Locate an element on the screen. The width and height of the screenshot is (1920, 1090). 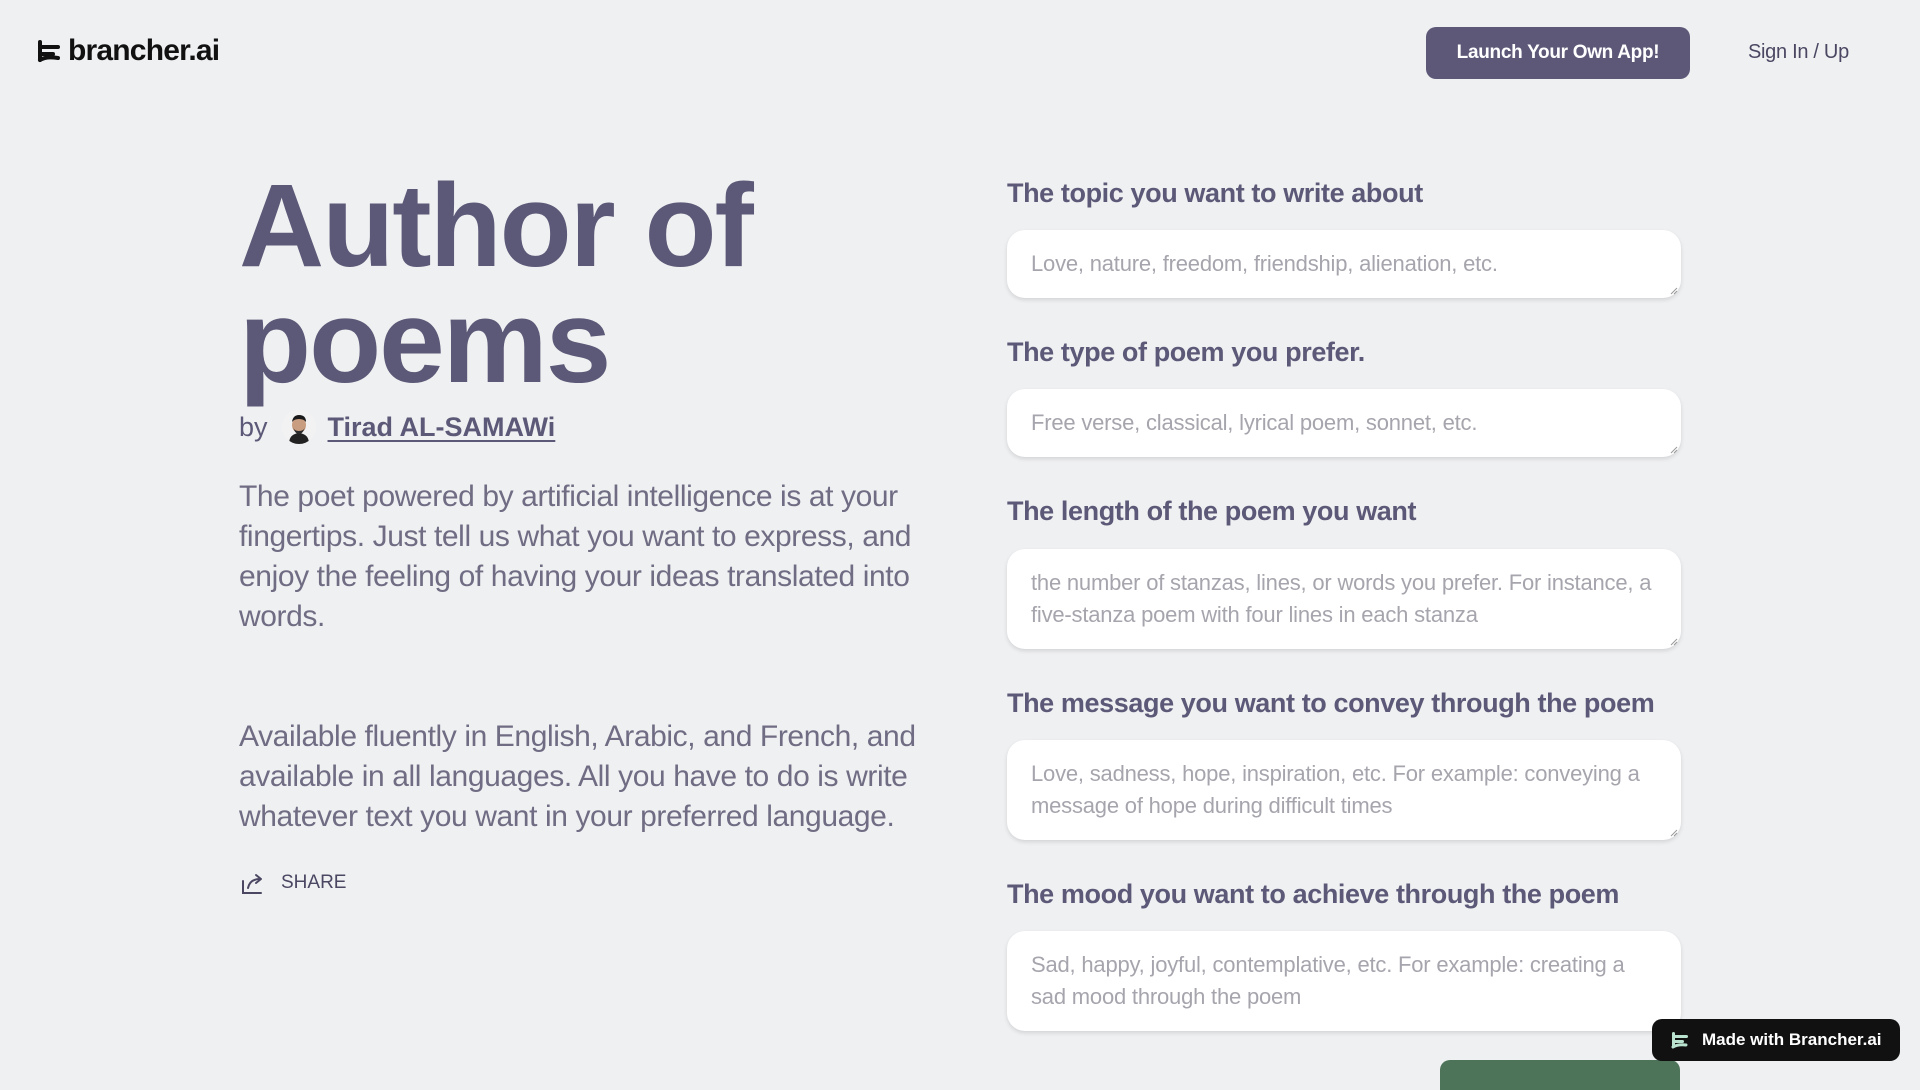
made-with-label: Made with Brancher.ai is located at coordinates (1792, 1039).